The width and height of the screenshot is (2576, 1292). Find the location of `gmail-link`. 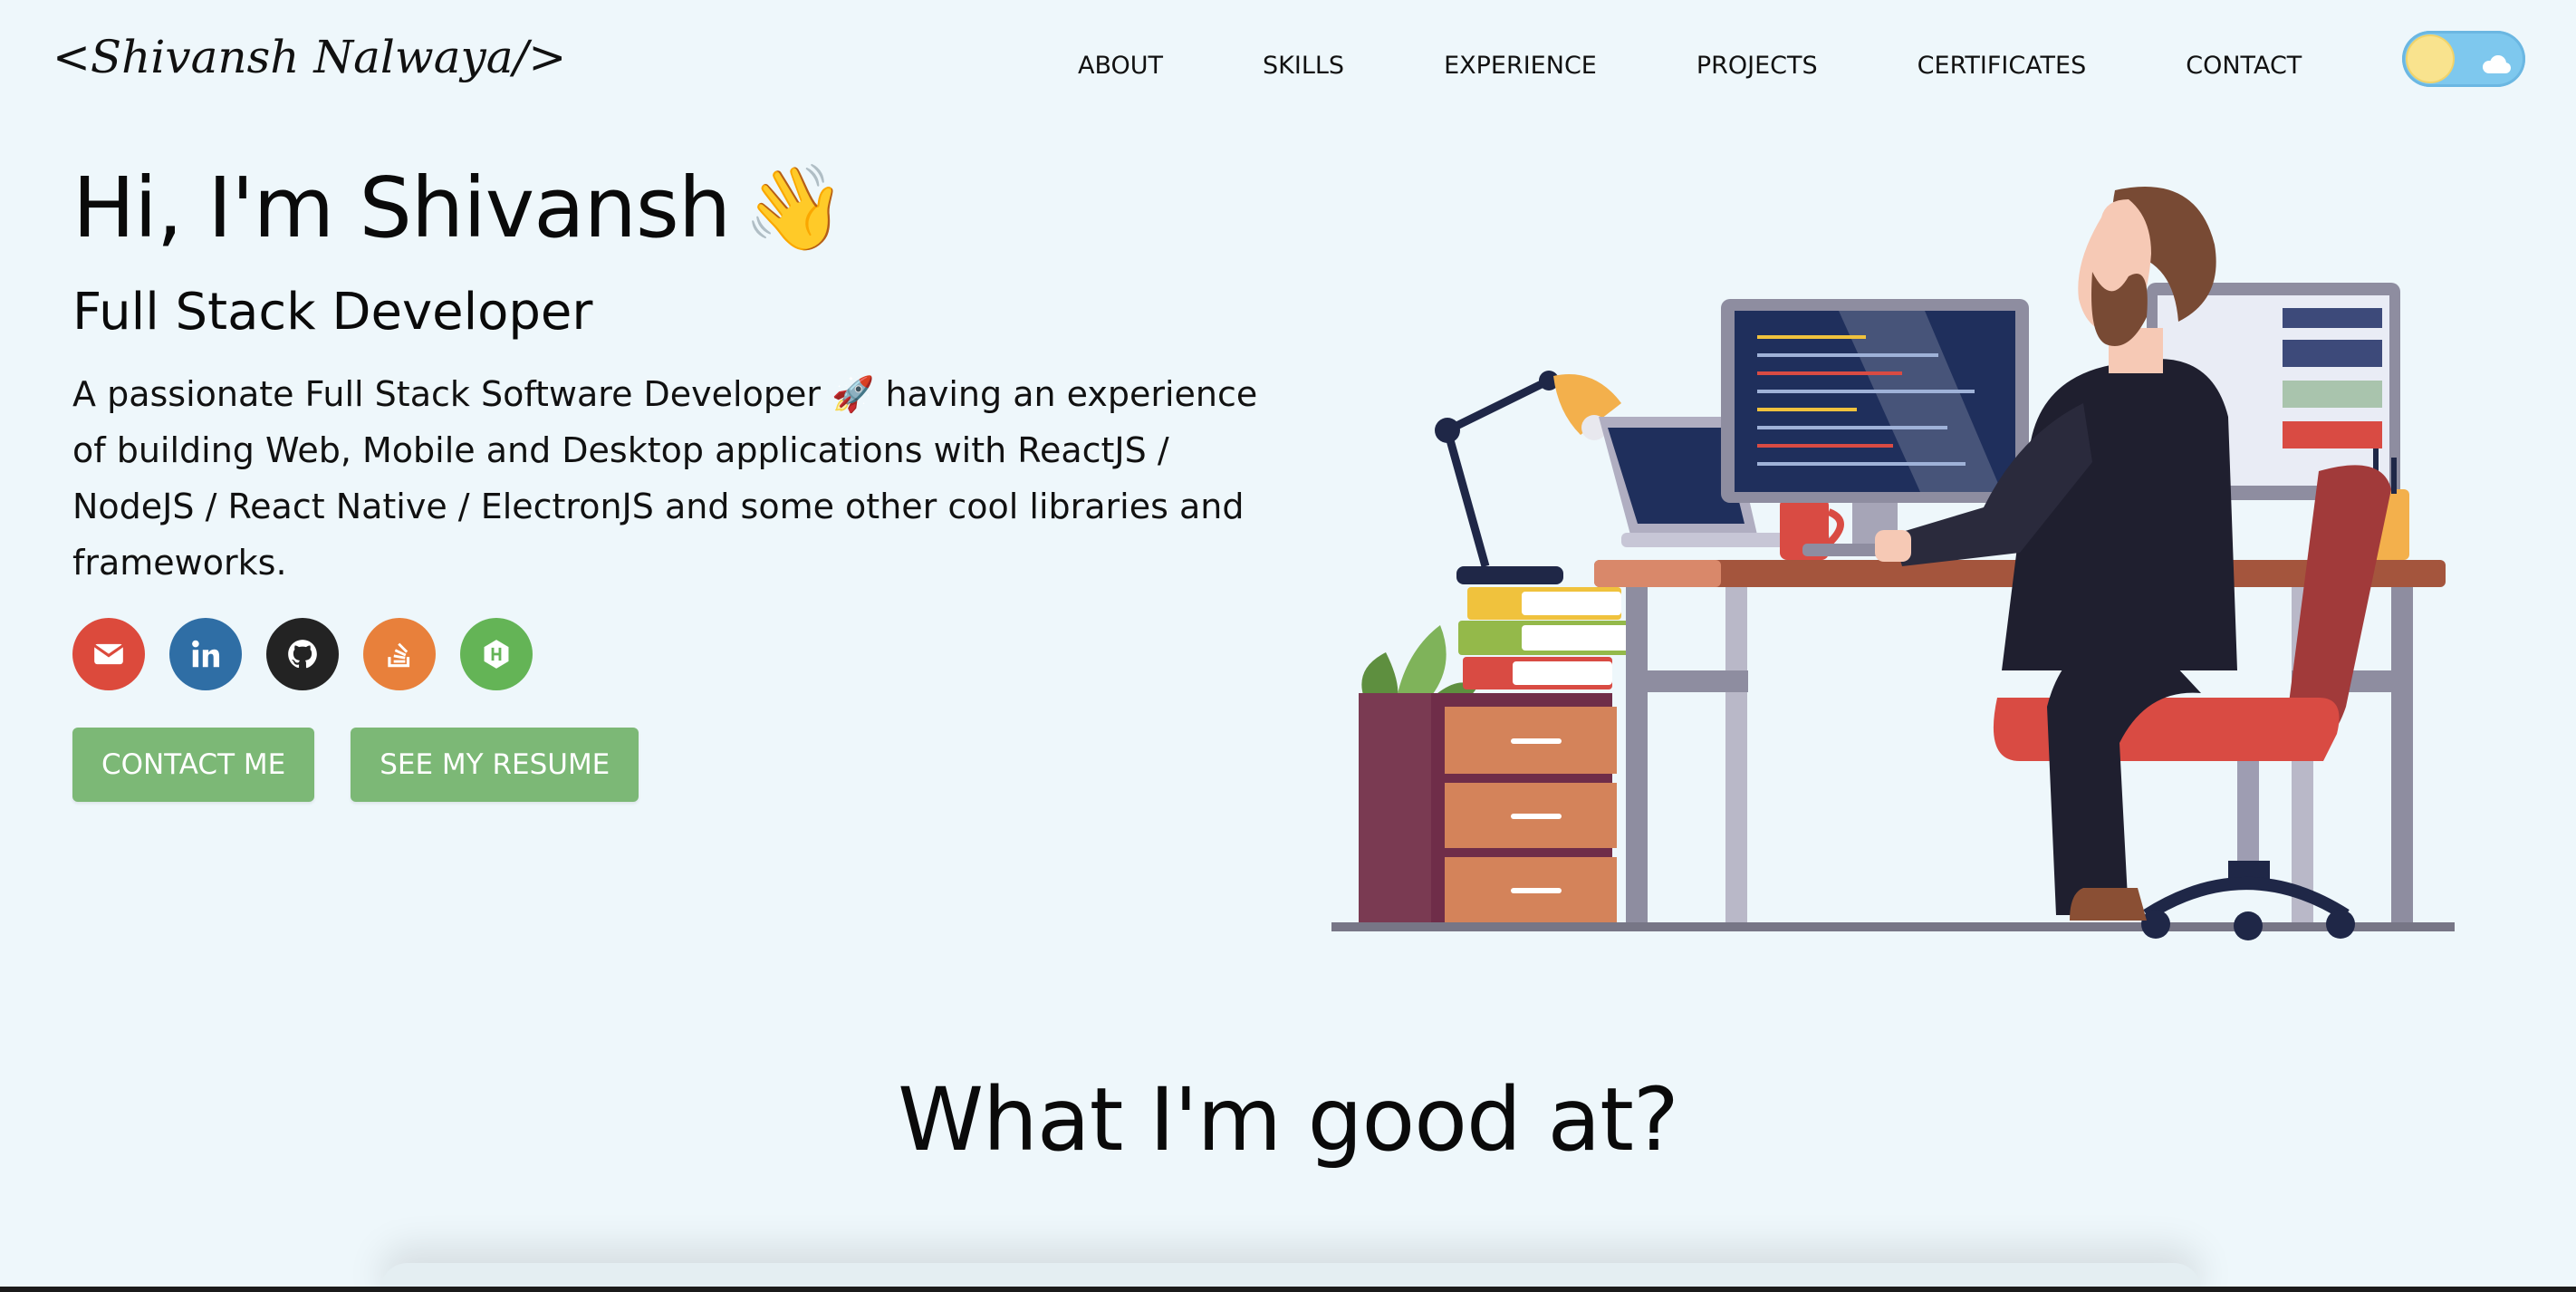

gmail-link is located at coordinates (108, 654).